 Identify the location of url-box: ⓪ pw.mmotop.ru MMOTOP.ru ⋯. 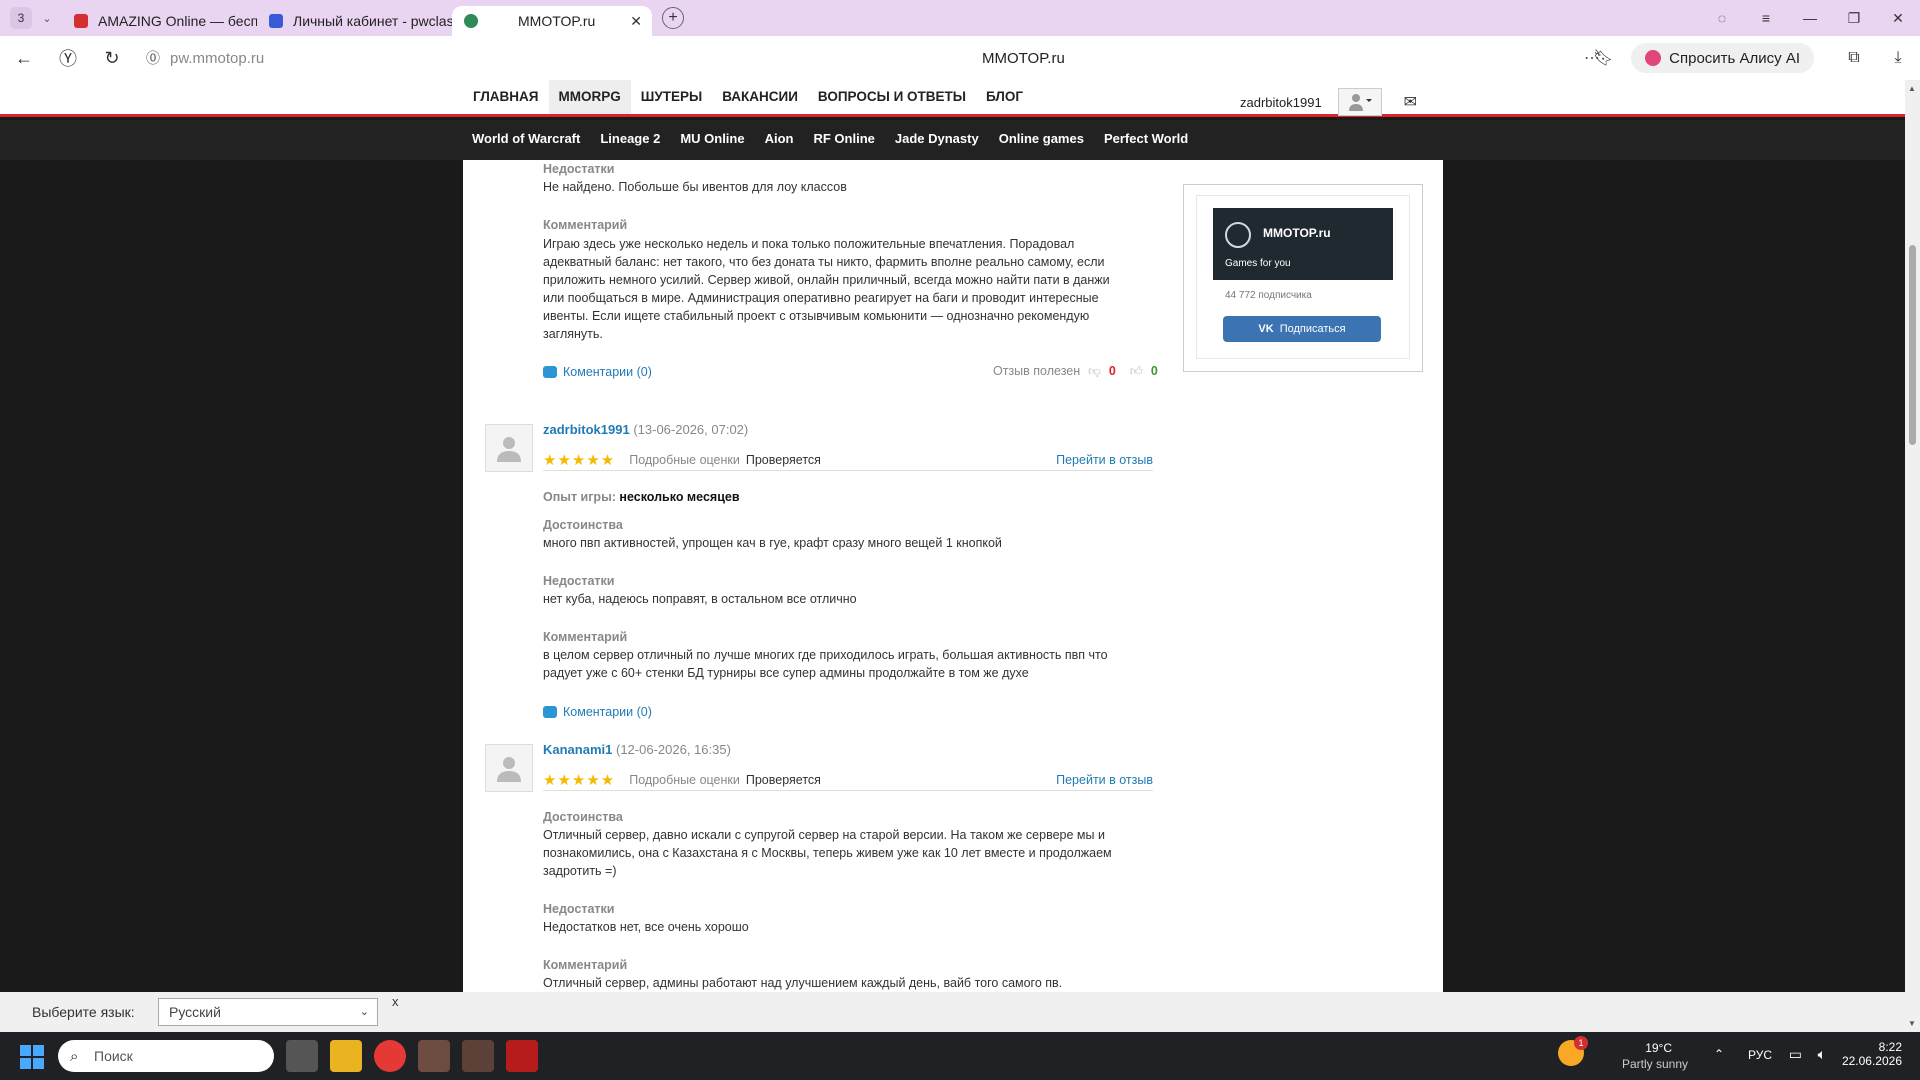
(870, 58).